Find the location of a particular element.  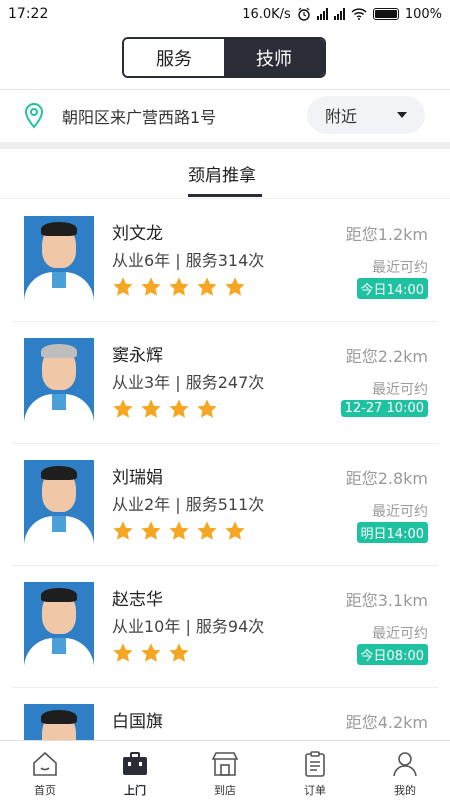

nav-orders: 订单 is located at coordinates (315, 770).